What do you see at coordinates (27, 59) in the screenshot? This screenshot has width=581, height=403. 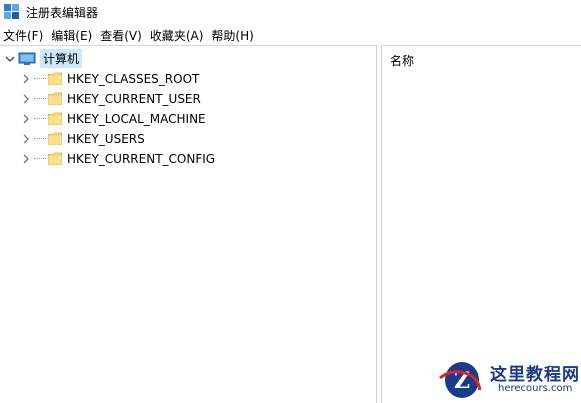 I see `computer-icon` at bounding box center [27, 59].